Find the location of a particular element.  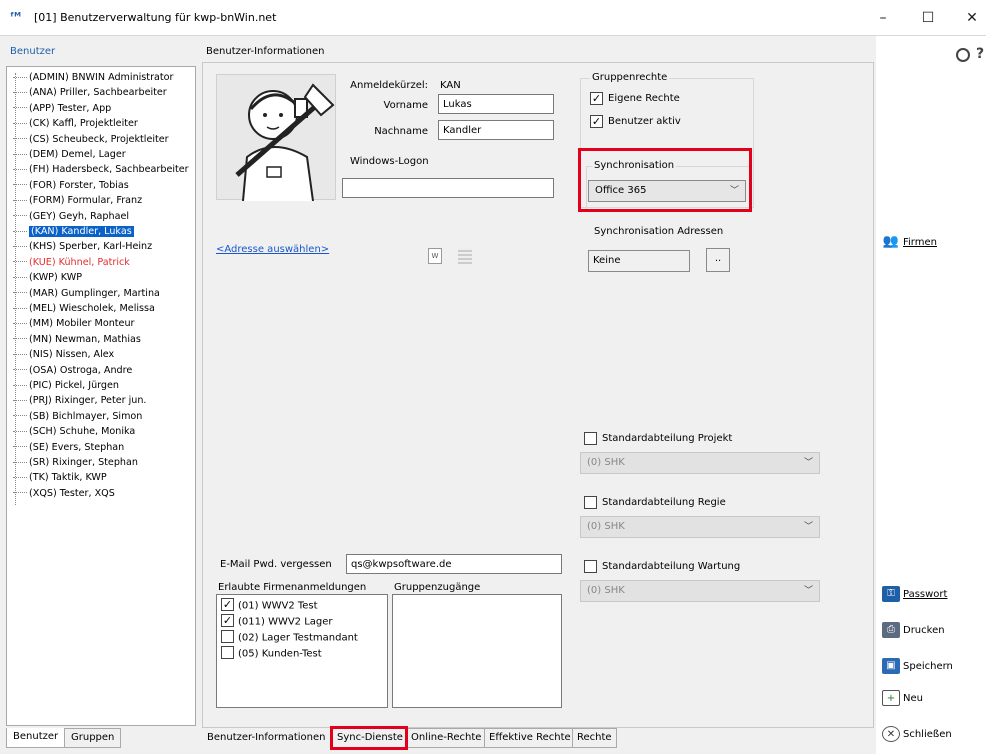

firma-list-item: (02) Lager Testmandant is located at coordinates (289, 637).